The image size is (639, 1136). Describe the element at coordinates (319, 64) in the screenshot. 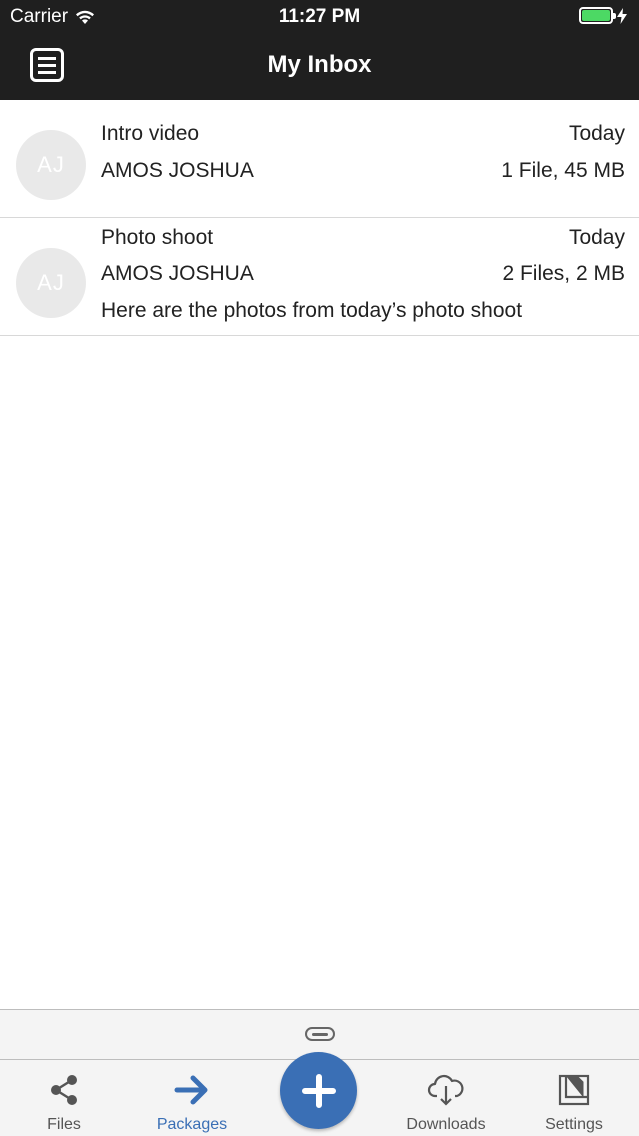

I see `page-title: My Inbox` at that location.